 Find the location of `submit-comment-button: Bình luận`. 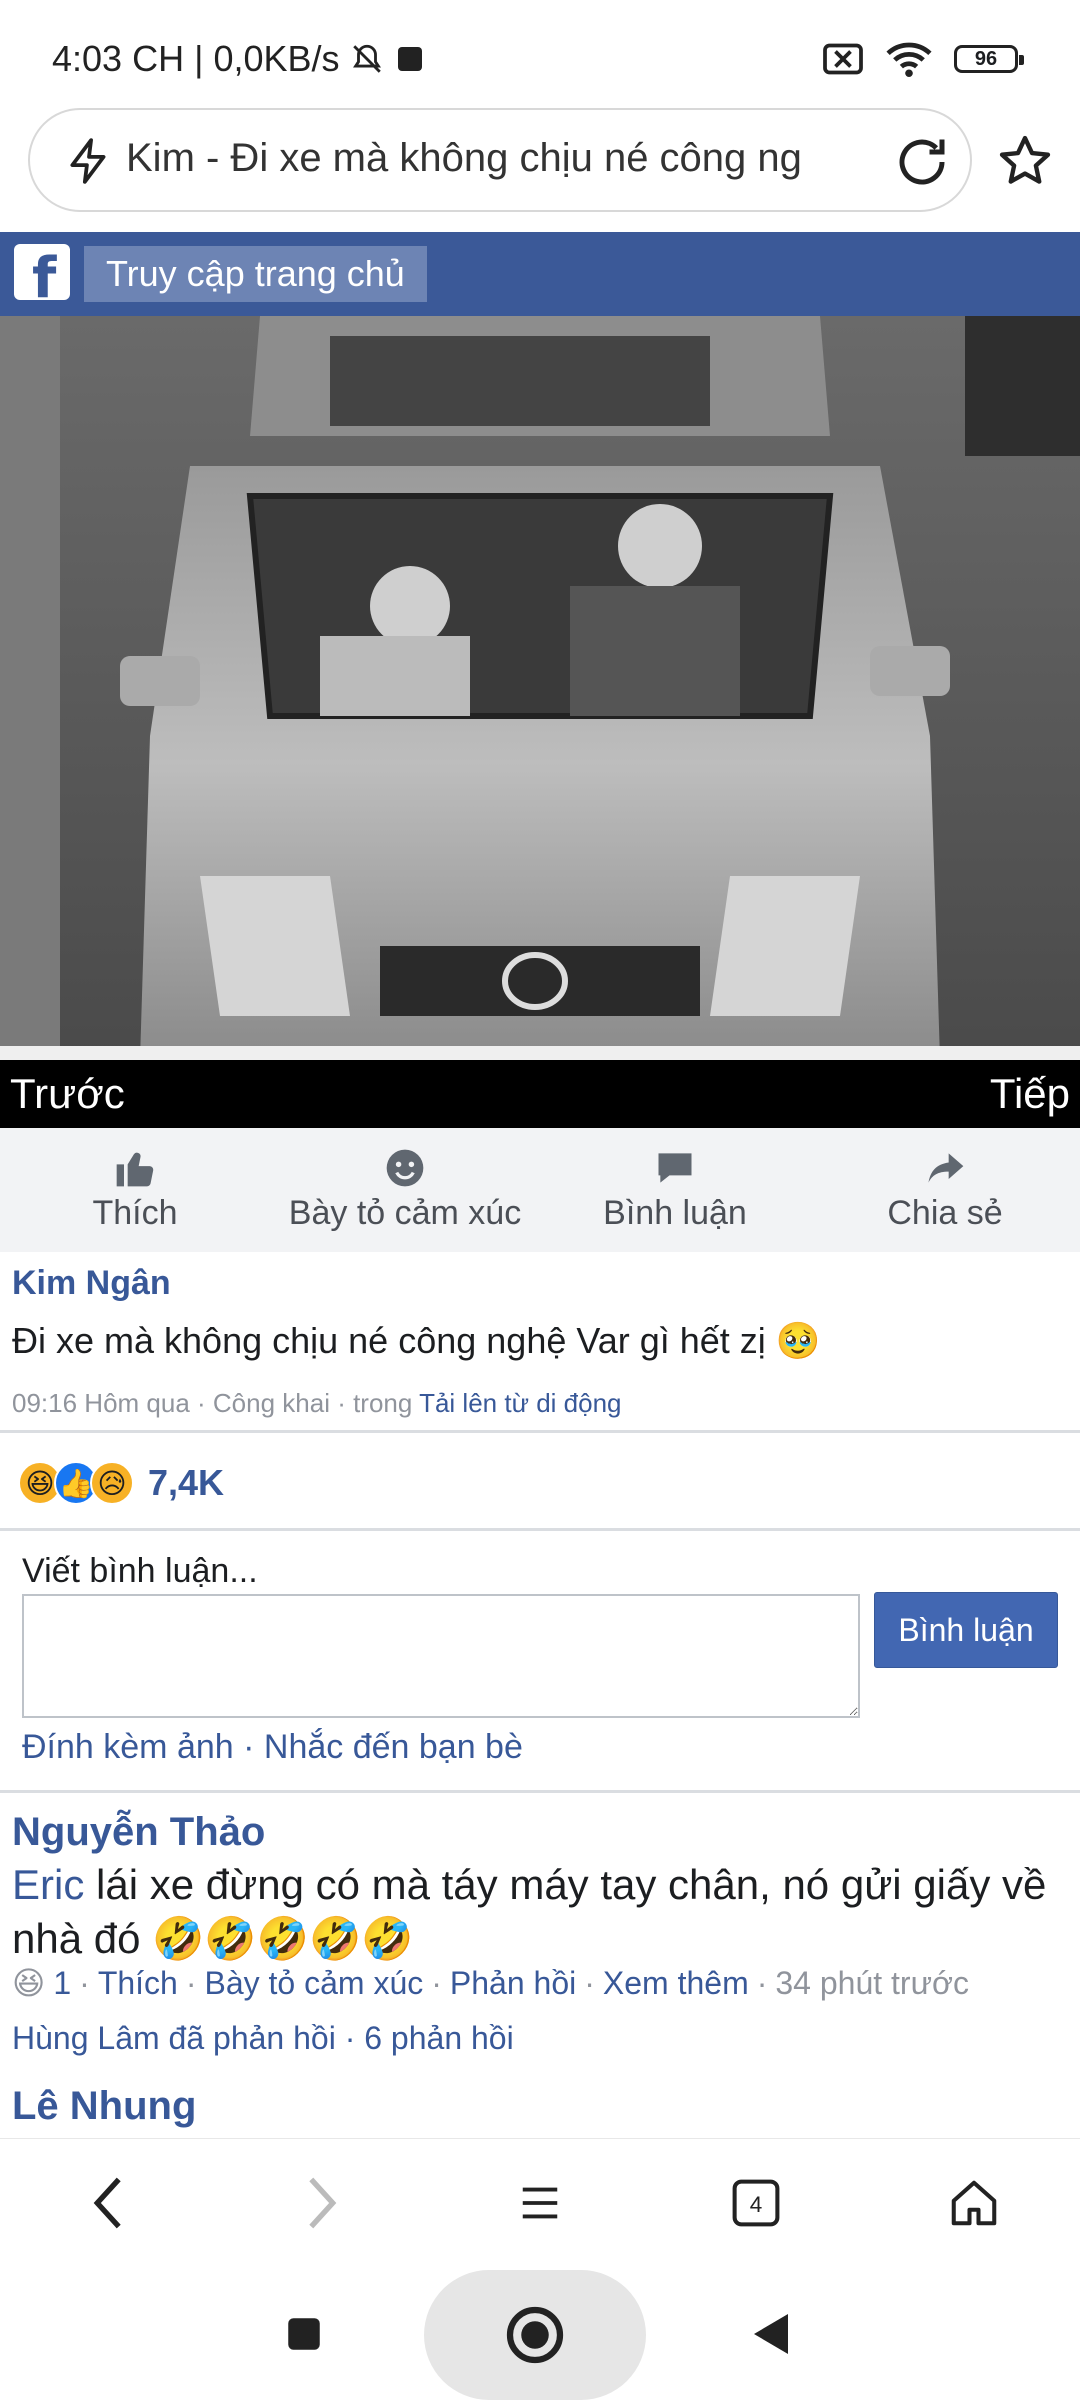

submit-comment-button: Bình luận is located at coordinates (966, 1630).